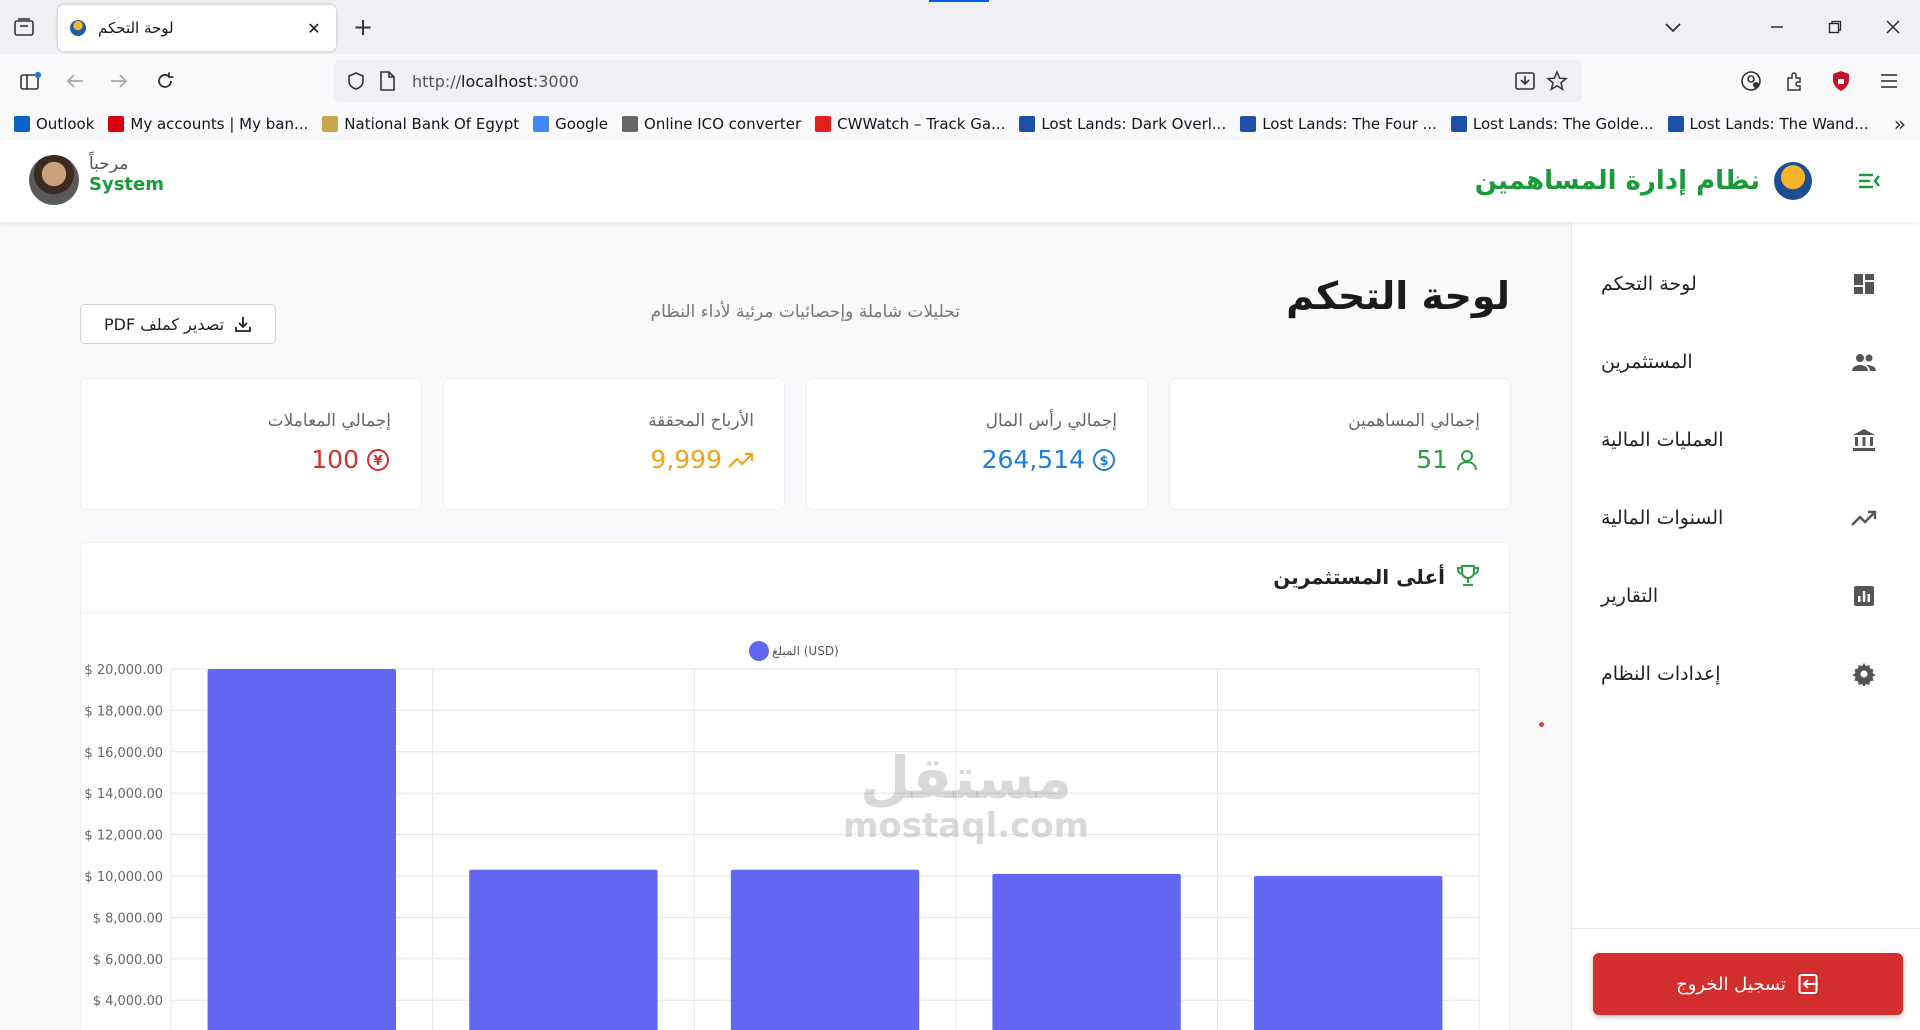 The height and width of the screenshot is (1030, 1920). Describe the element at coordinates (1745, 518) in the screenshot. I see `sidebar-item-fiscal-years: السنوات المالية` at that location.